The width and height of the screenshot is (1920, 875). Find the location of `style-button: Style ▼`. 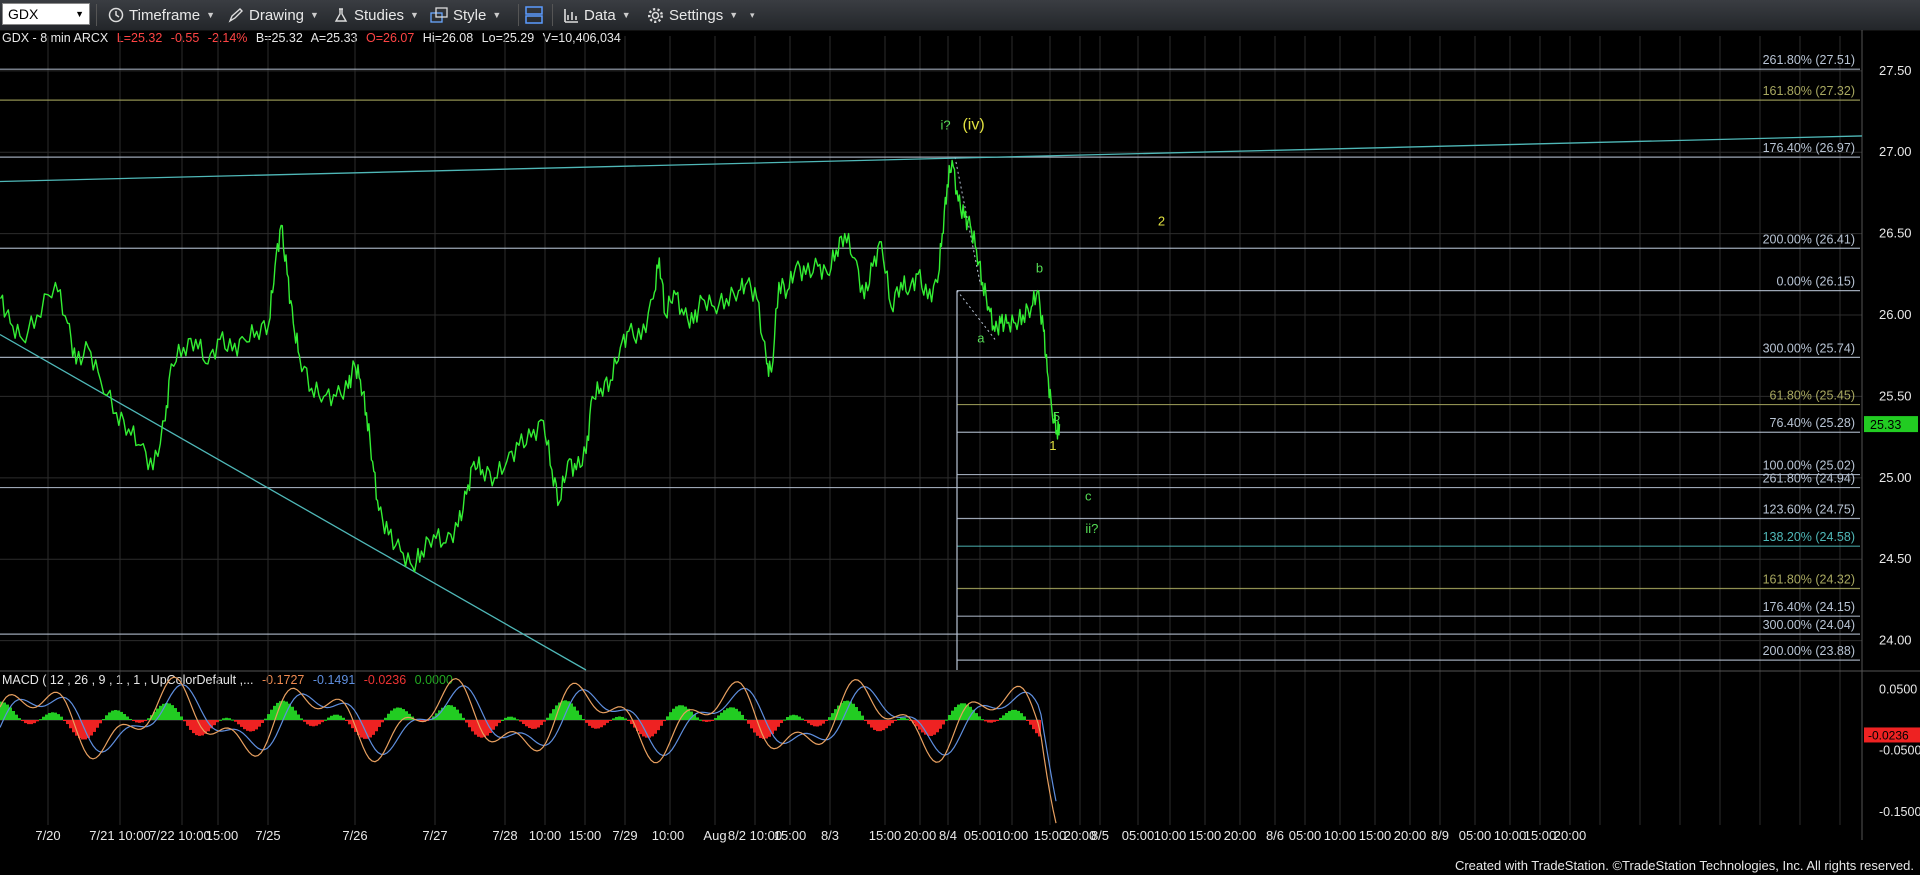

style-button: Style ▼ is located at coordinates (465, 15).